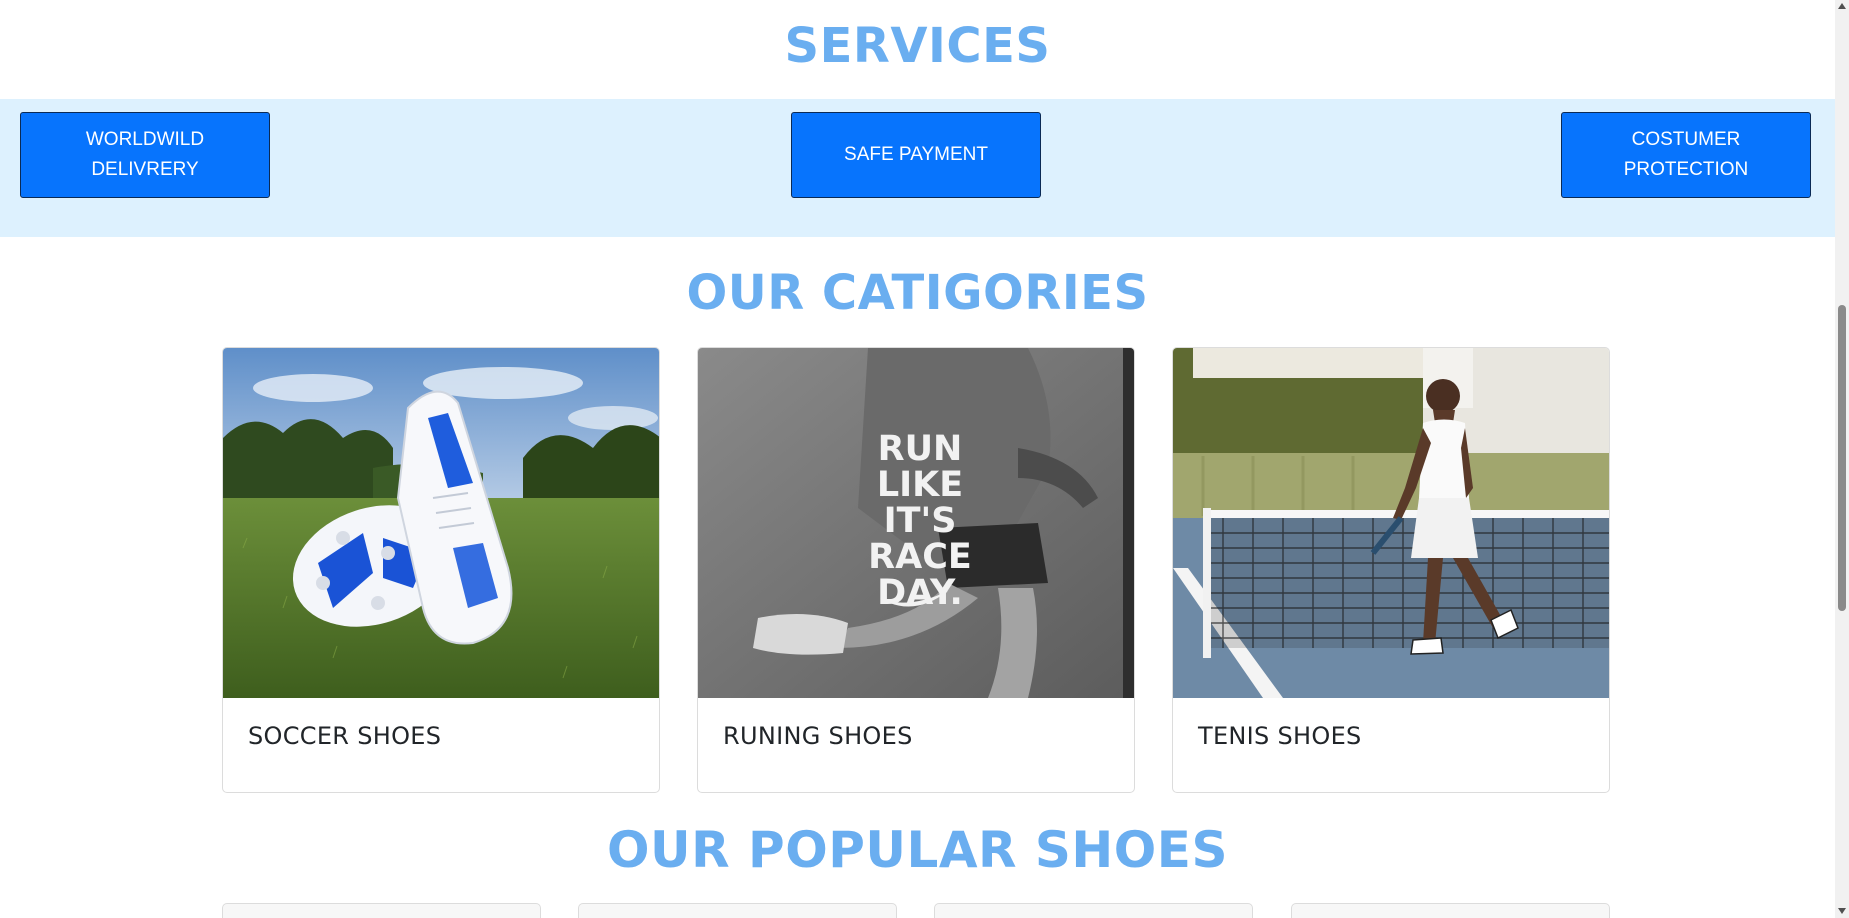 This screenshot has height=918, width=1849. I want to click on running-shoes-image: RUN LIKE IT'S RACE DAY., so click(916, 523).